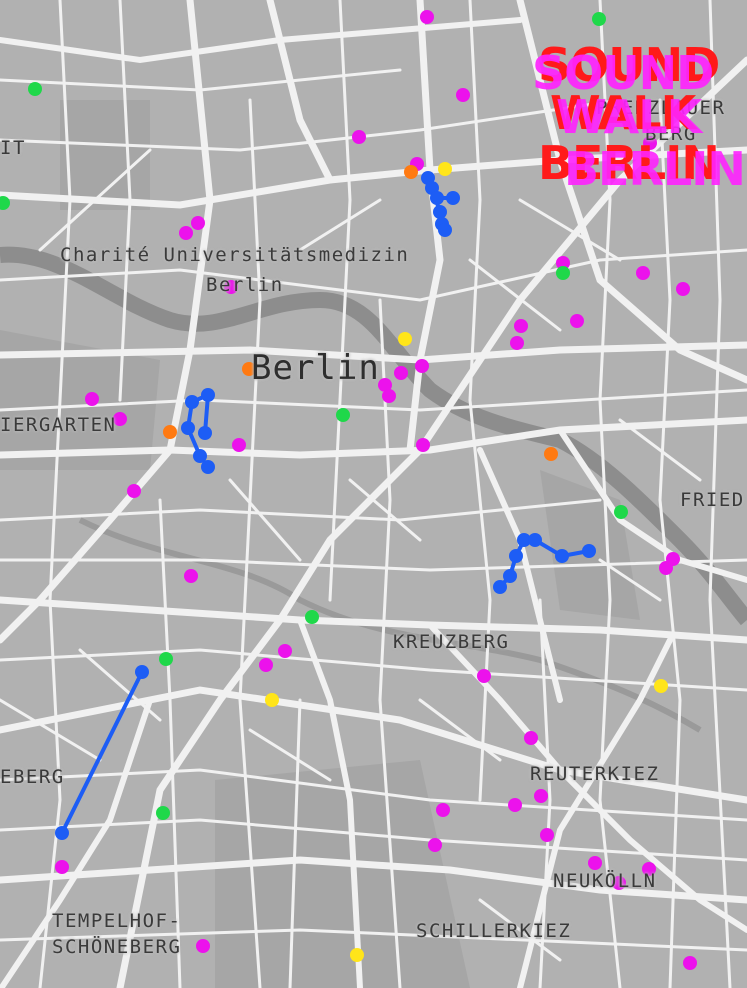 Image resolution: width=747 pixels, height=988 pixels. I want to click on label-reuterkiez: REUTERKIEZ, so click(595, 774).